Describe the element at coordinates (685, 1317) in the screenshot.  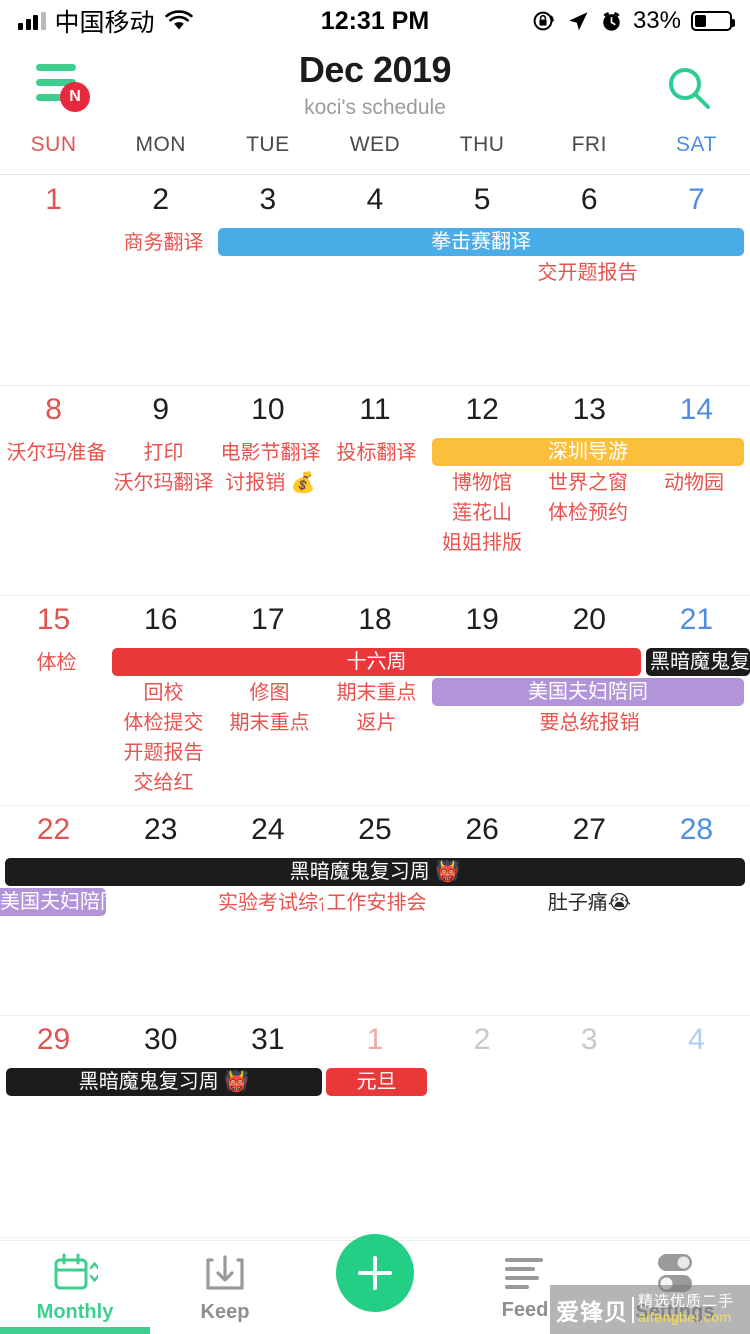
I see `watermark-url: aifengbei.com` at that location.